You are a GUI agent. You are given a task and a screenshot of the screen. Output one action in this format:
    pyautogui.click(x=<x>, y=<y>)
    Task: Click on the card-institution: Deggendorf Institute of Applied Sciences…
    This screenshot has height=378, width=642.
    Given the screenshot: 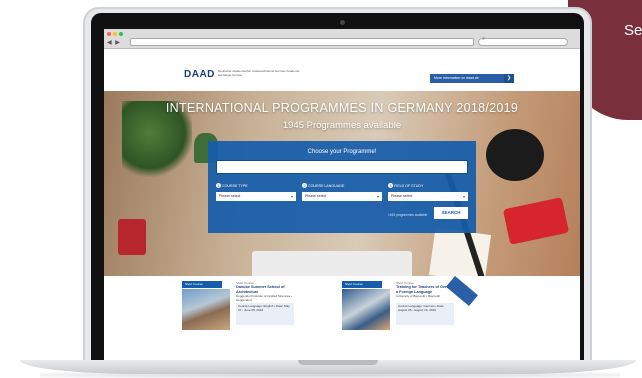 What is the action you would take?
    pyautogui.click(x=264, y=298)
    